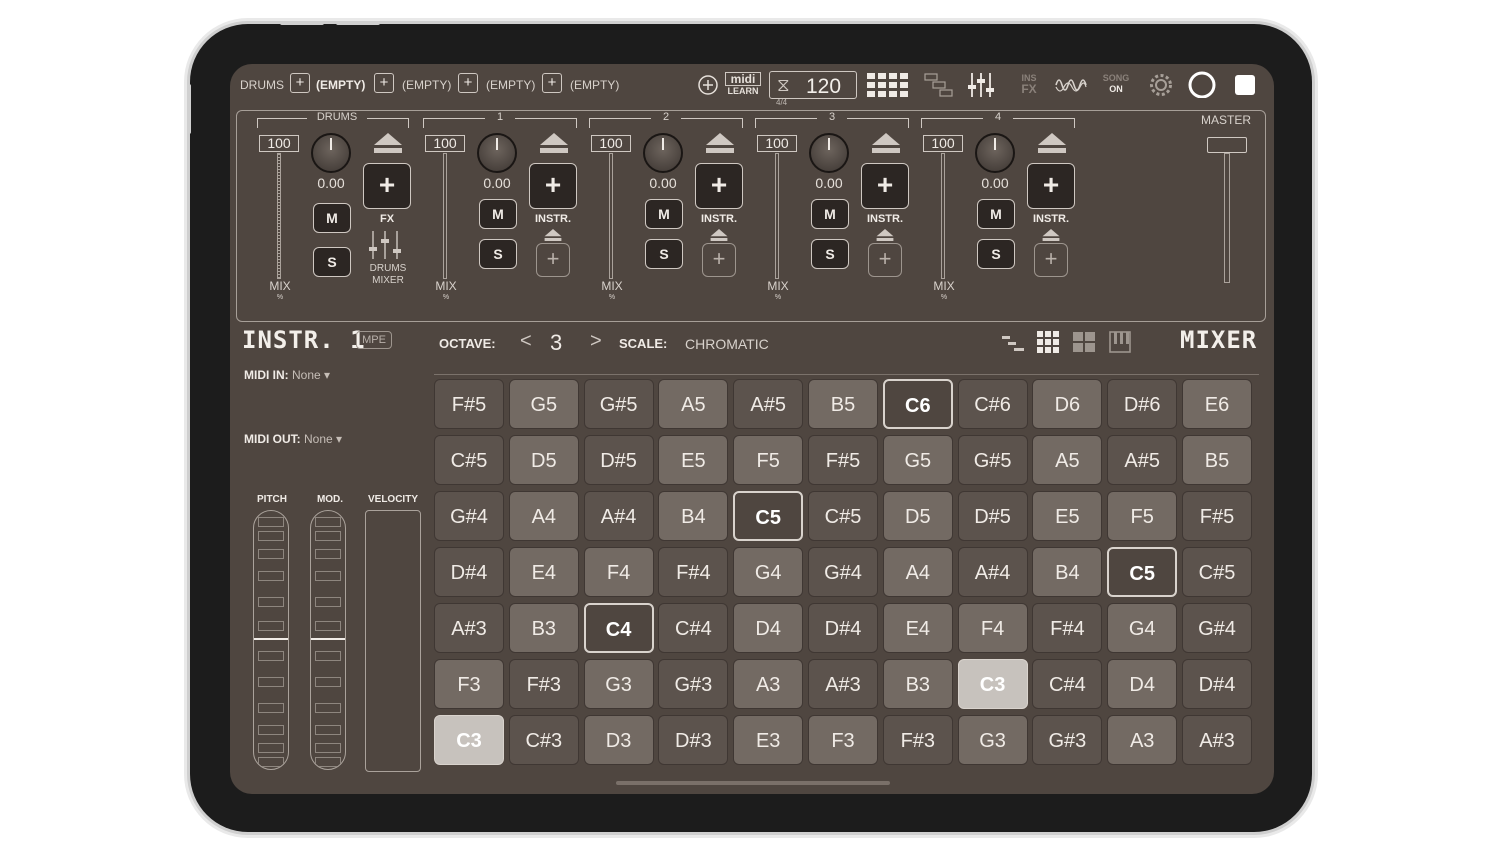 Image resolution: width=1500 pixels, height=844 pixels. Describe the element at coordinates (1202, 84) in the screenshot. I see `record-button` at that location.